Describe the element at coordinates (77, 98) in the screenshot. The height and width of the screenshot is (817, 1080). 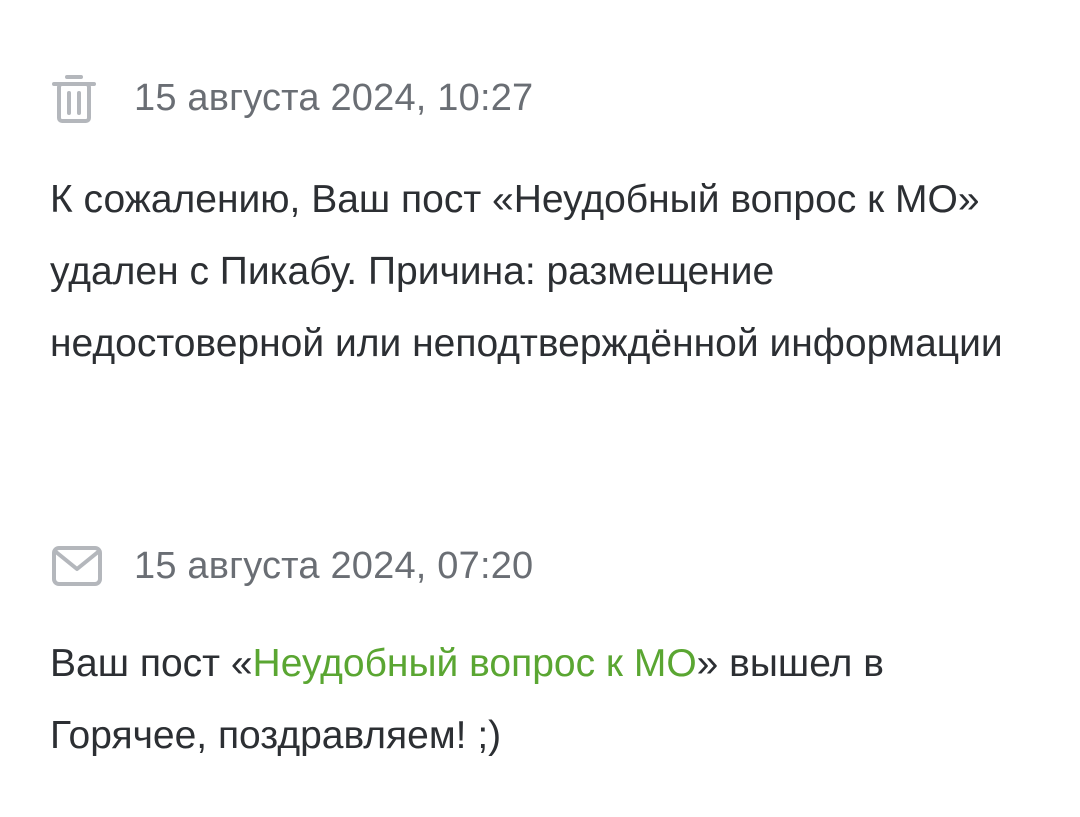
I see `trash-icon` at that location.